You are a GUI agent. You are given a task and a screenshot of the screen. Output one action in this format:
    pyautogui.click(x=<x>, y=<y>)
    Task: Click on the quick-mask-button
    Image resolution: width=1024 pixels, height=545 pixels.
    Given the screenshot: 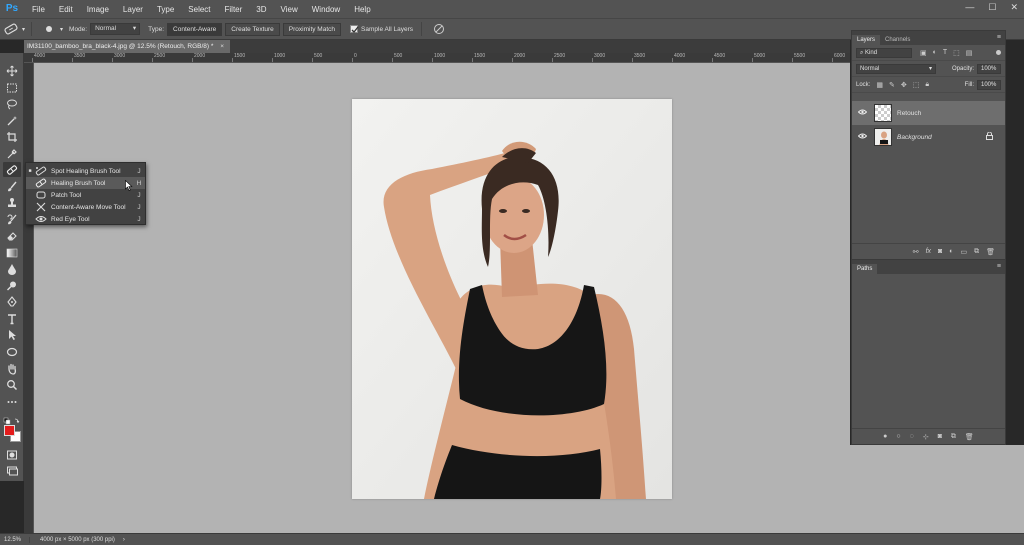 What is the action you would take?
    pyautogui.click(x=12, y=454)
    